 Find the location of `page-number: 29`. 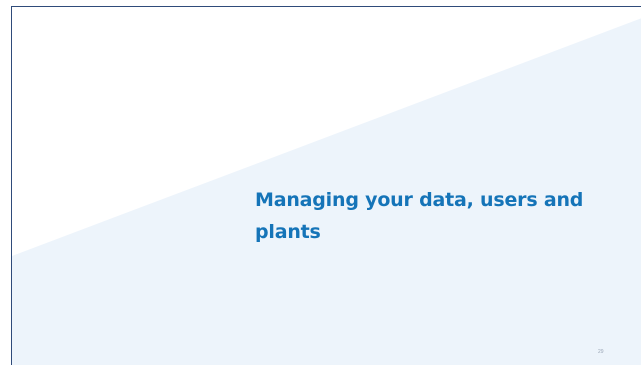

page-number: 29 is located at coordinates (601, 352).